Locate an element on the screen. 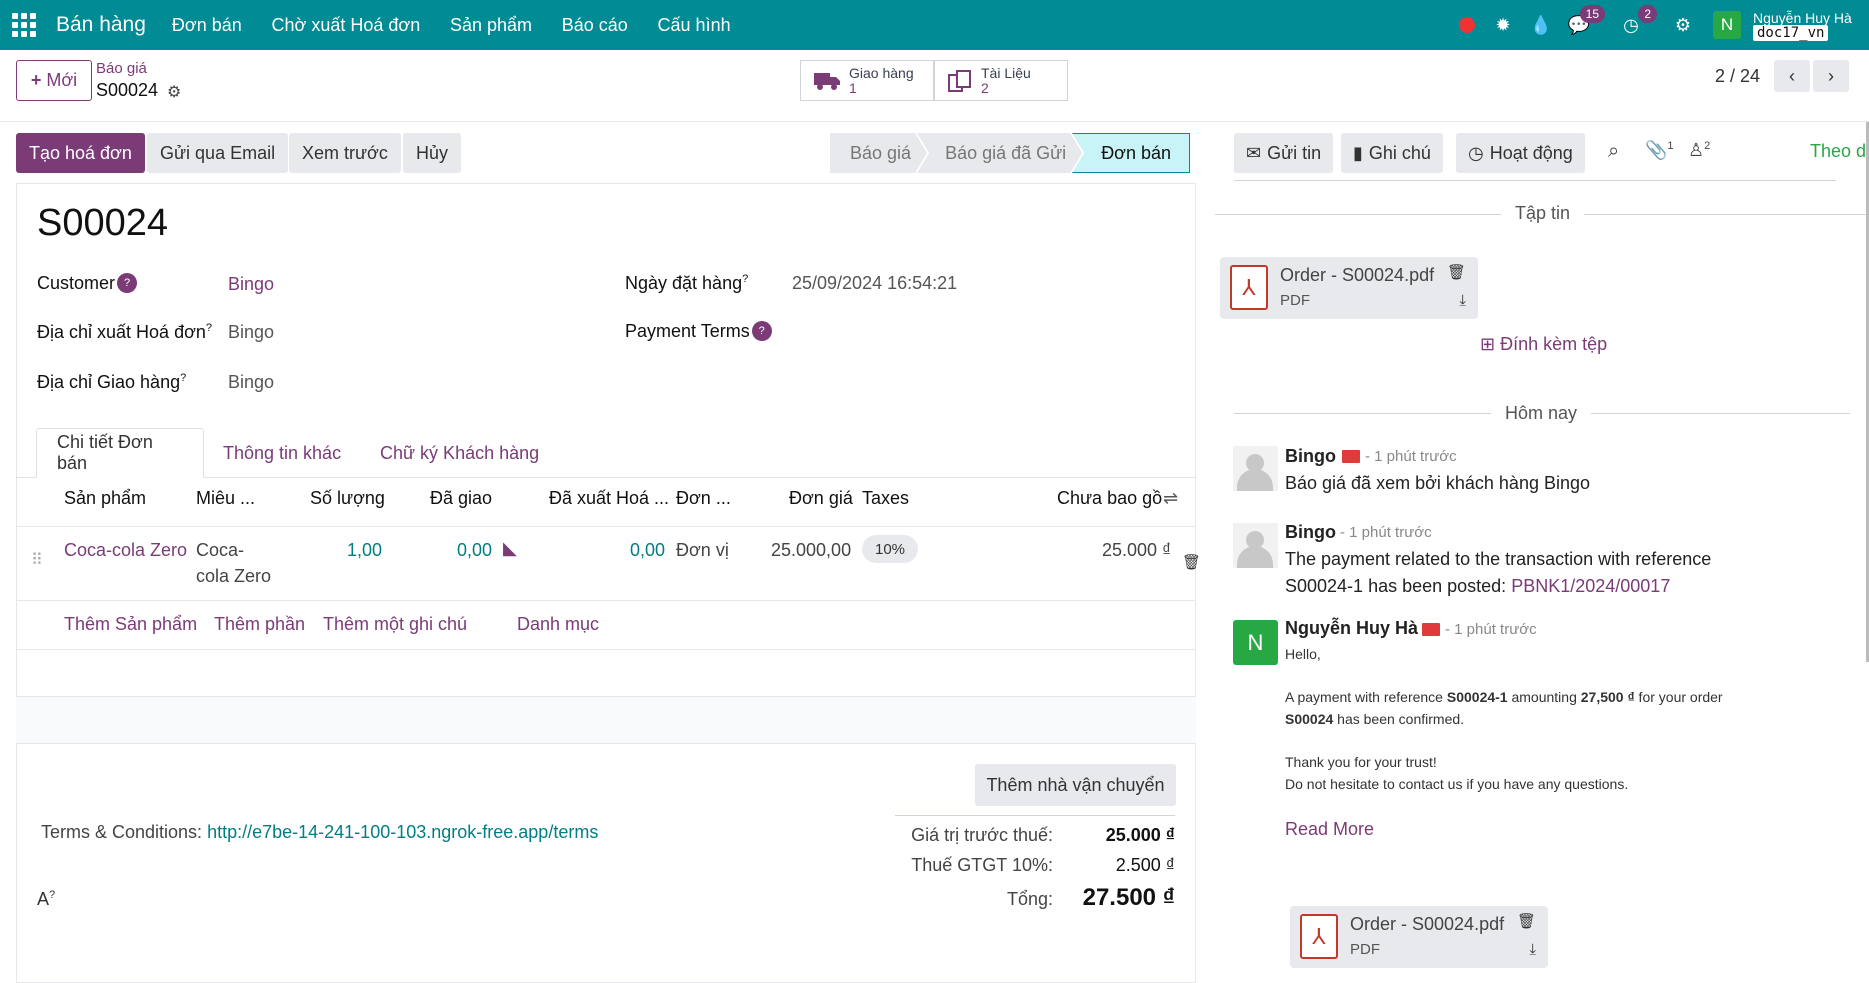  line-product: Coca-cola Zero is located at coordinates (125, 550).